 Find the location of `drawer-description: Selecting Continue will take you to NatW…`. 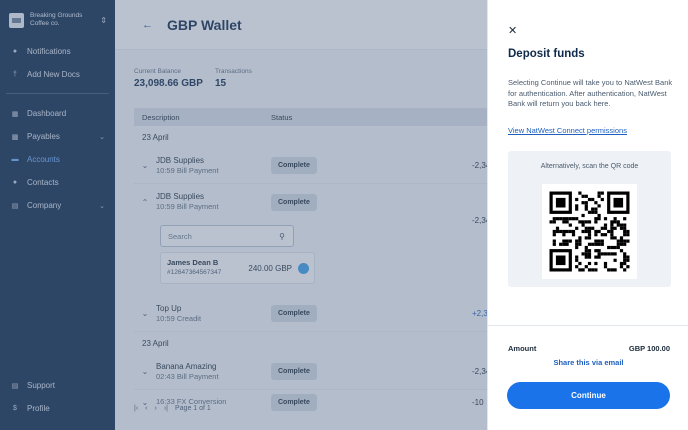

drawer-description: Selecting Continue will take you to NatW… is located at coordinates (590, 93).